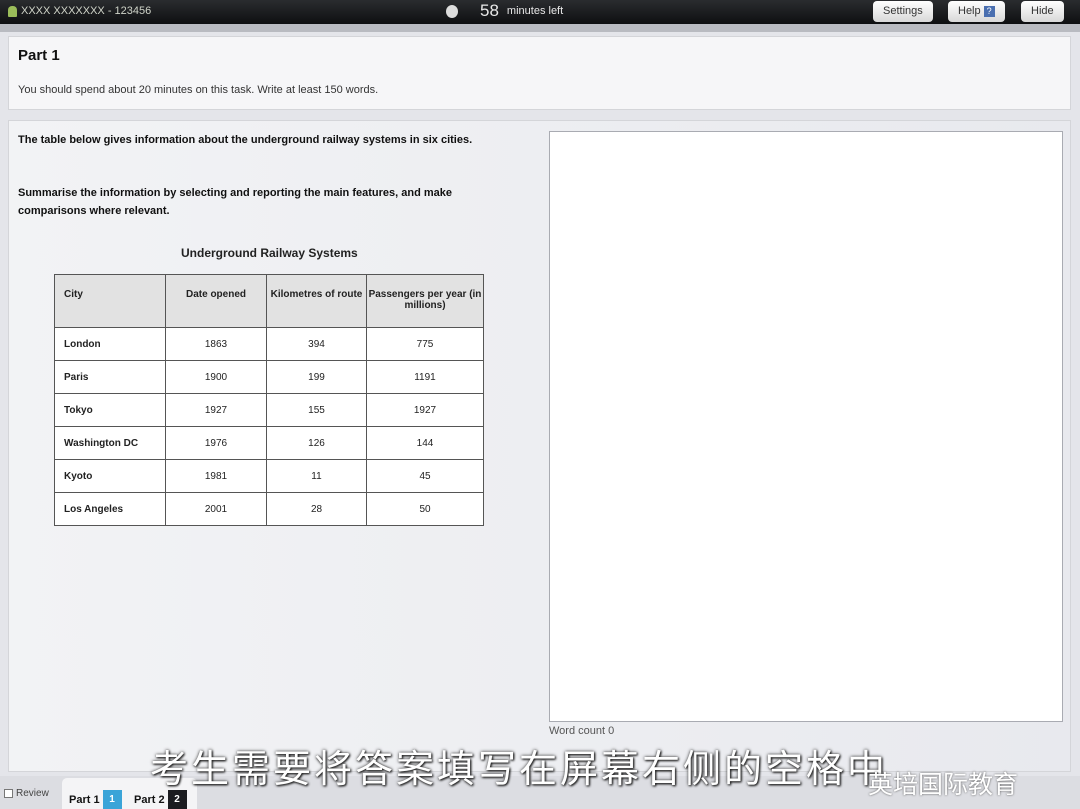  What do you see at coordinates (425, 301) in the screenshot?
I see `header-passengers: Passengers per year (in millions)` at bounding box center [425, 301].